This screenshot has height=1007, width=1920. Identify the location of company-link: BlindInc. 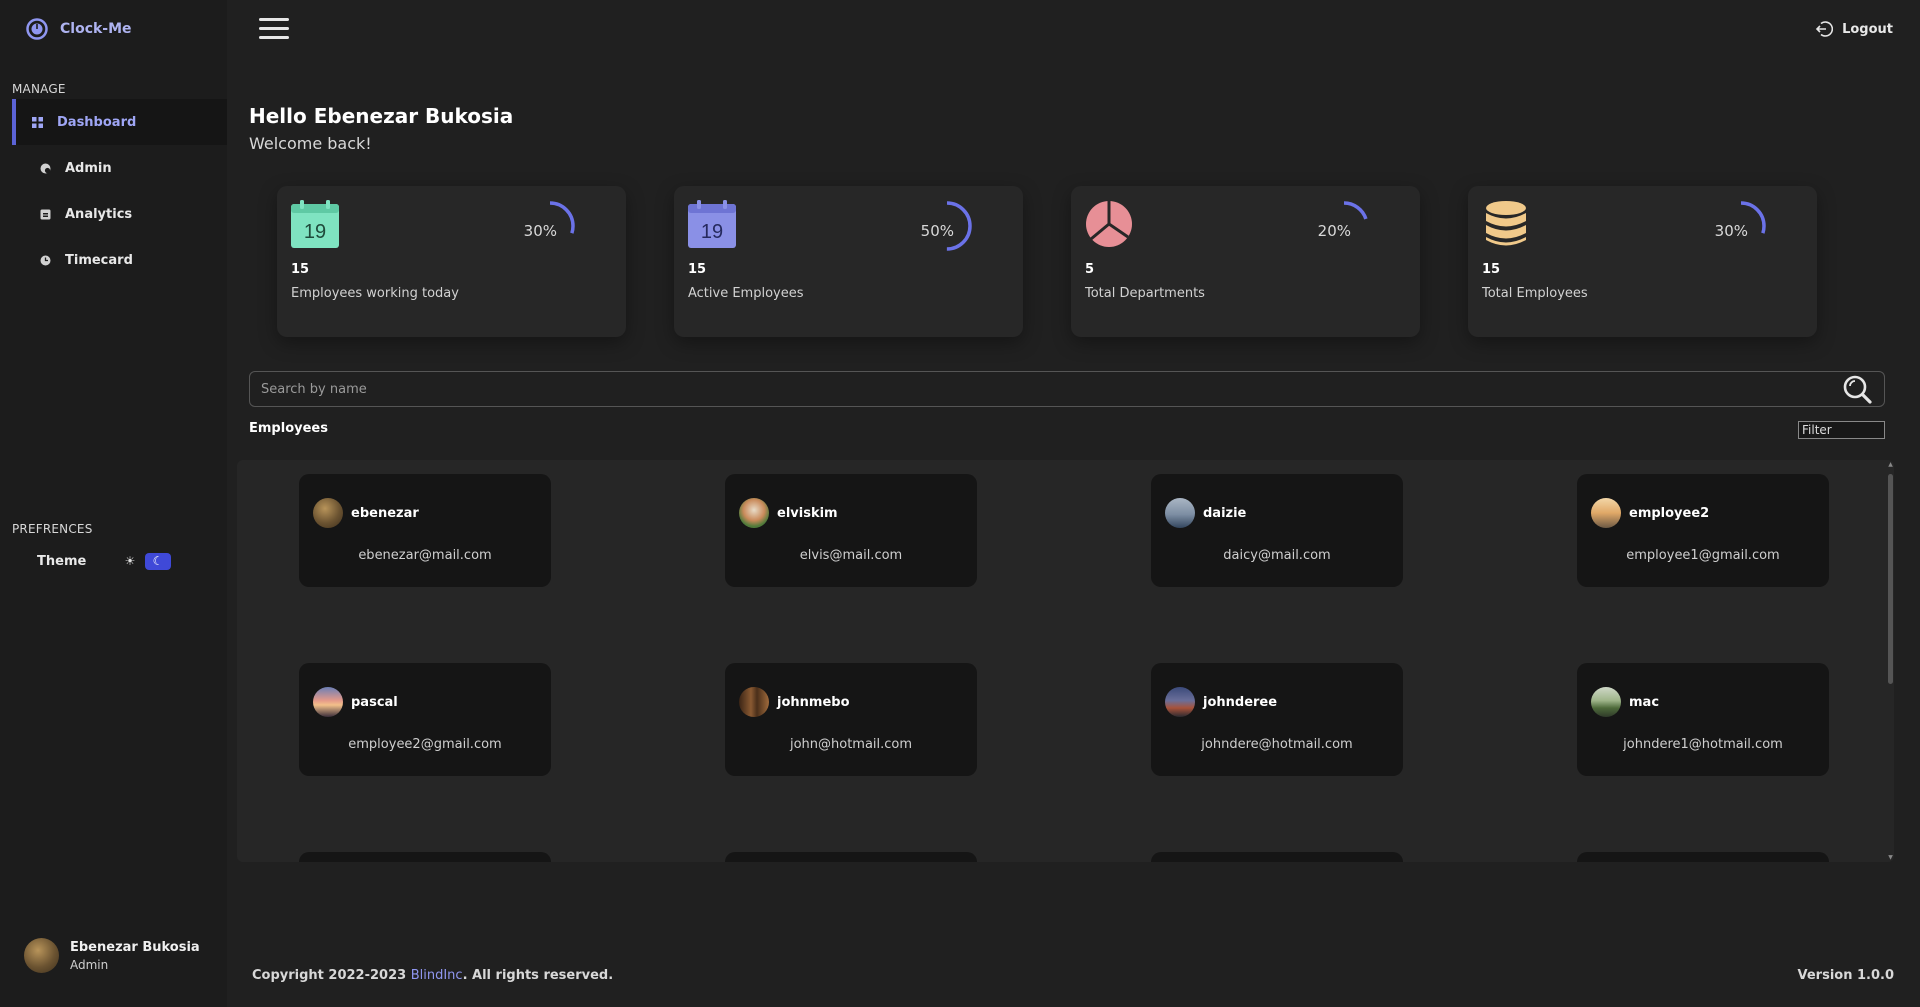
(437, 975).